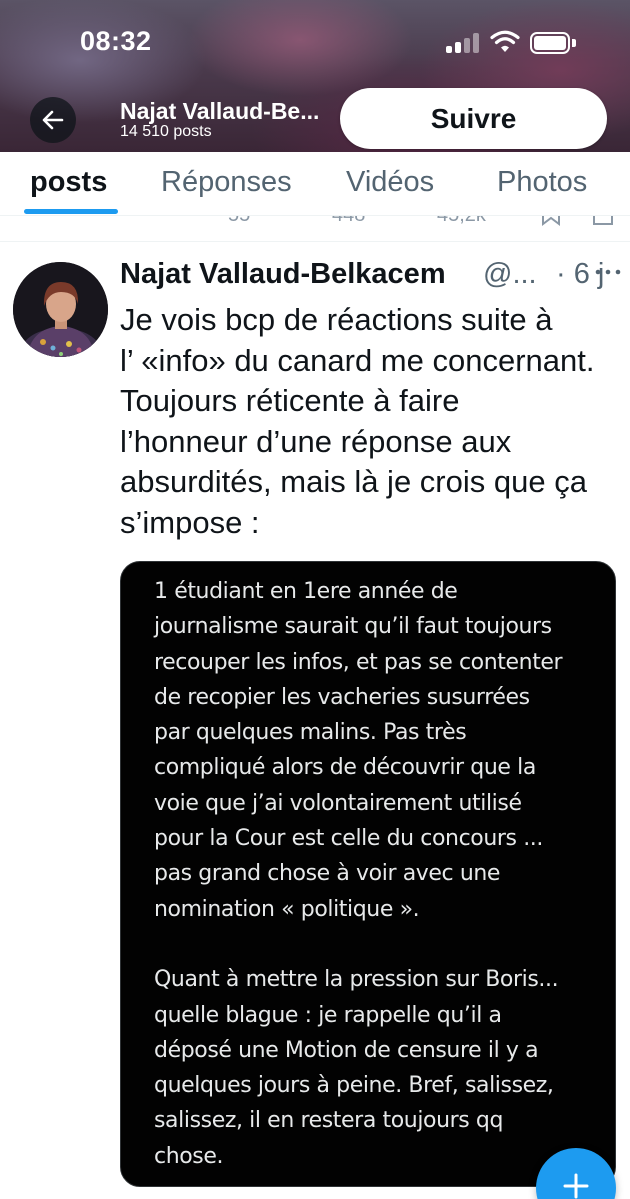 The image size is (630, 1199). Describe the element at coordinates (461, 221) in the screenshot. I see `view-count: 45,2k` at that location.